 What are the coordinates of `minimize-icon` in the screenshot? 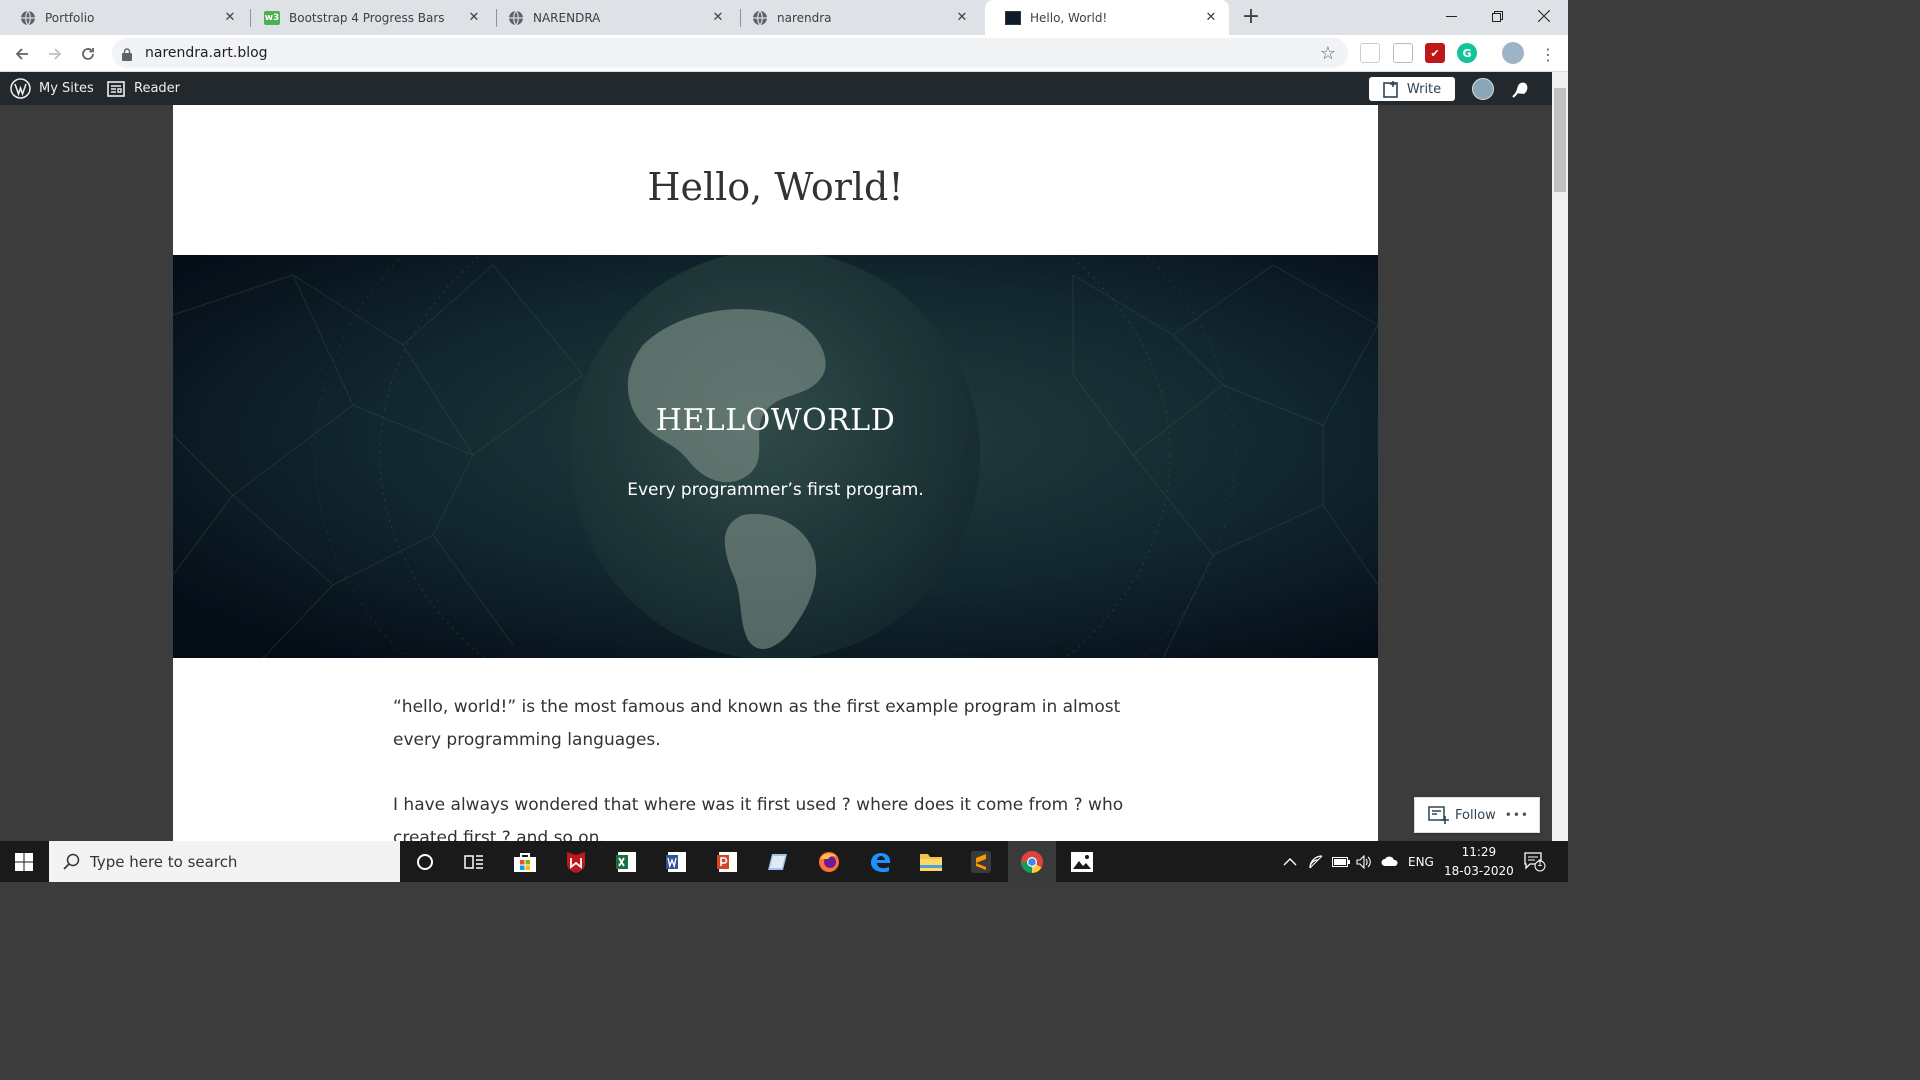 It's located at (1451, 16).